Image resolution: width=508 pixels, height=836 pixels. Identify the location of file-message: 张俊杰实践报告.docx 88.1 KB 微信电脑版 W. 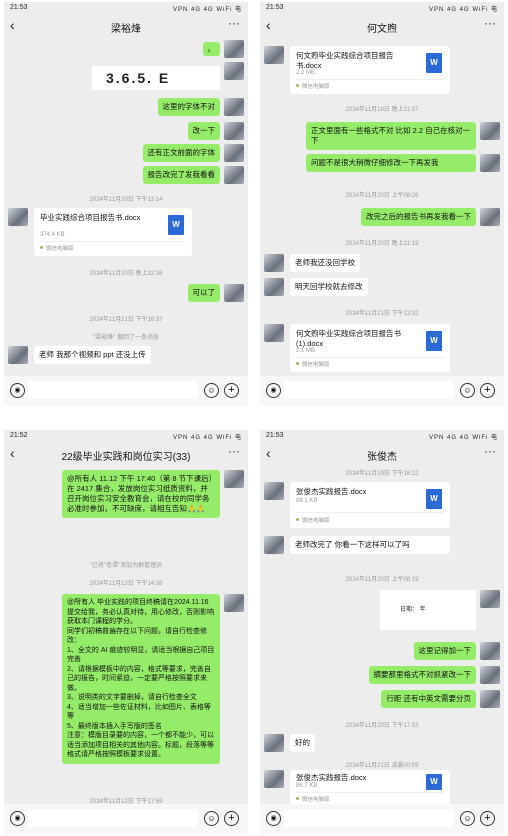
(370, 505).